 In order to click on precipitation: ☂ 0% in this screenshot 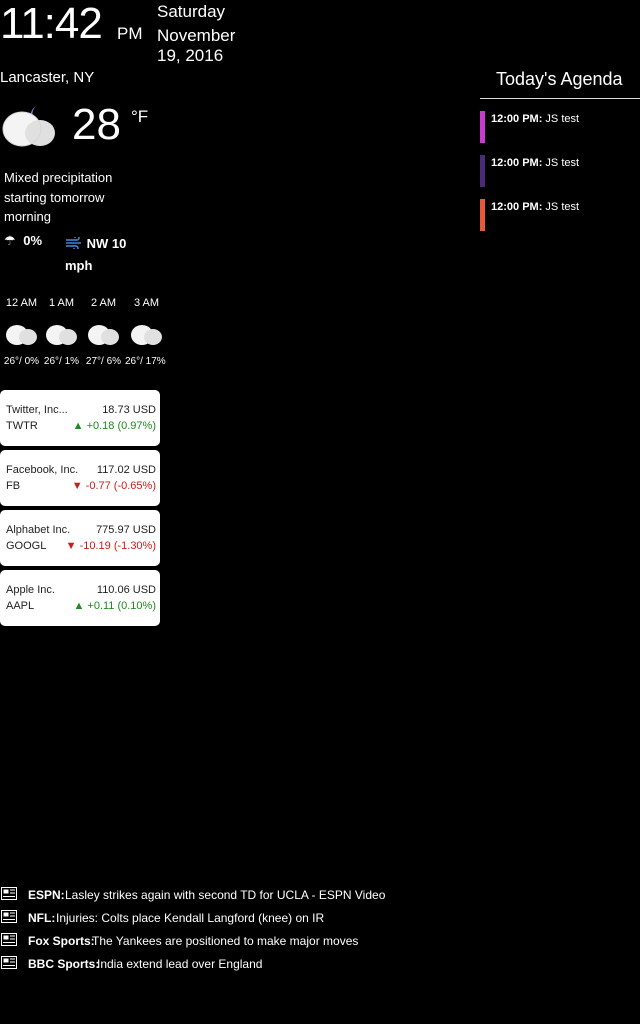, I will do `click(23, 241)`.